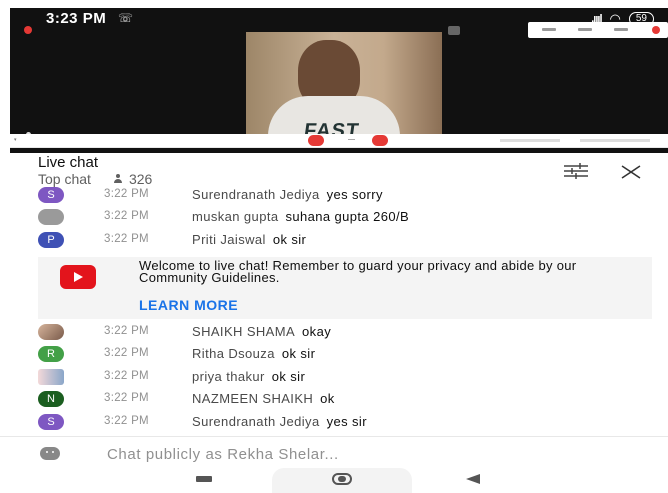  I want to click on chat-message: S 3:22 PM Surendranath Jediya yes sorry, so click(334, 195).